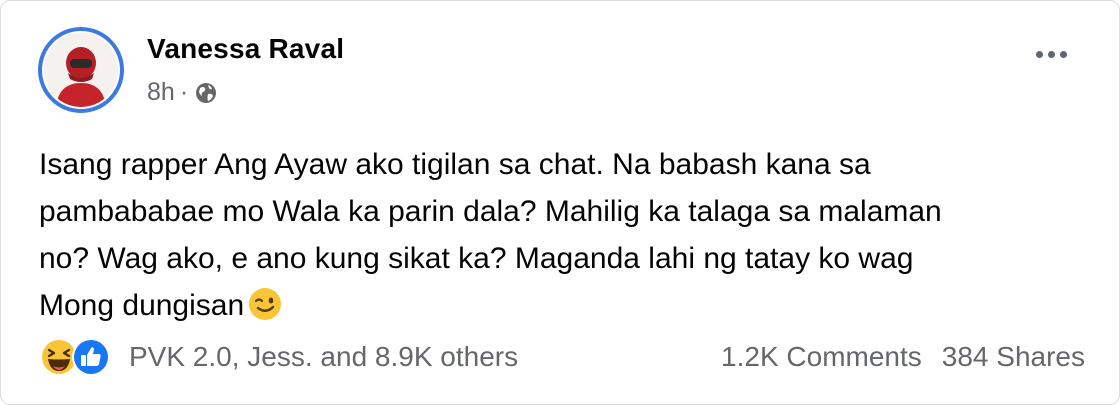  Describe the element at coordinates (559, 305) in the screenshot. I see `post-text-line: Mong dungisan` at that location.